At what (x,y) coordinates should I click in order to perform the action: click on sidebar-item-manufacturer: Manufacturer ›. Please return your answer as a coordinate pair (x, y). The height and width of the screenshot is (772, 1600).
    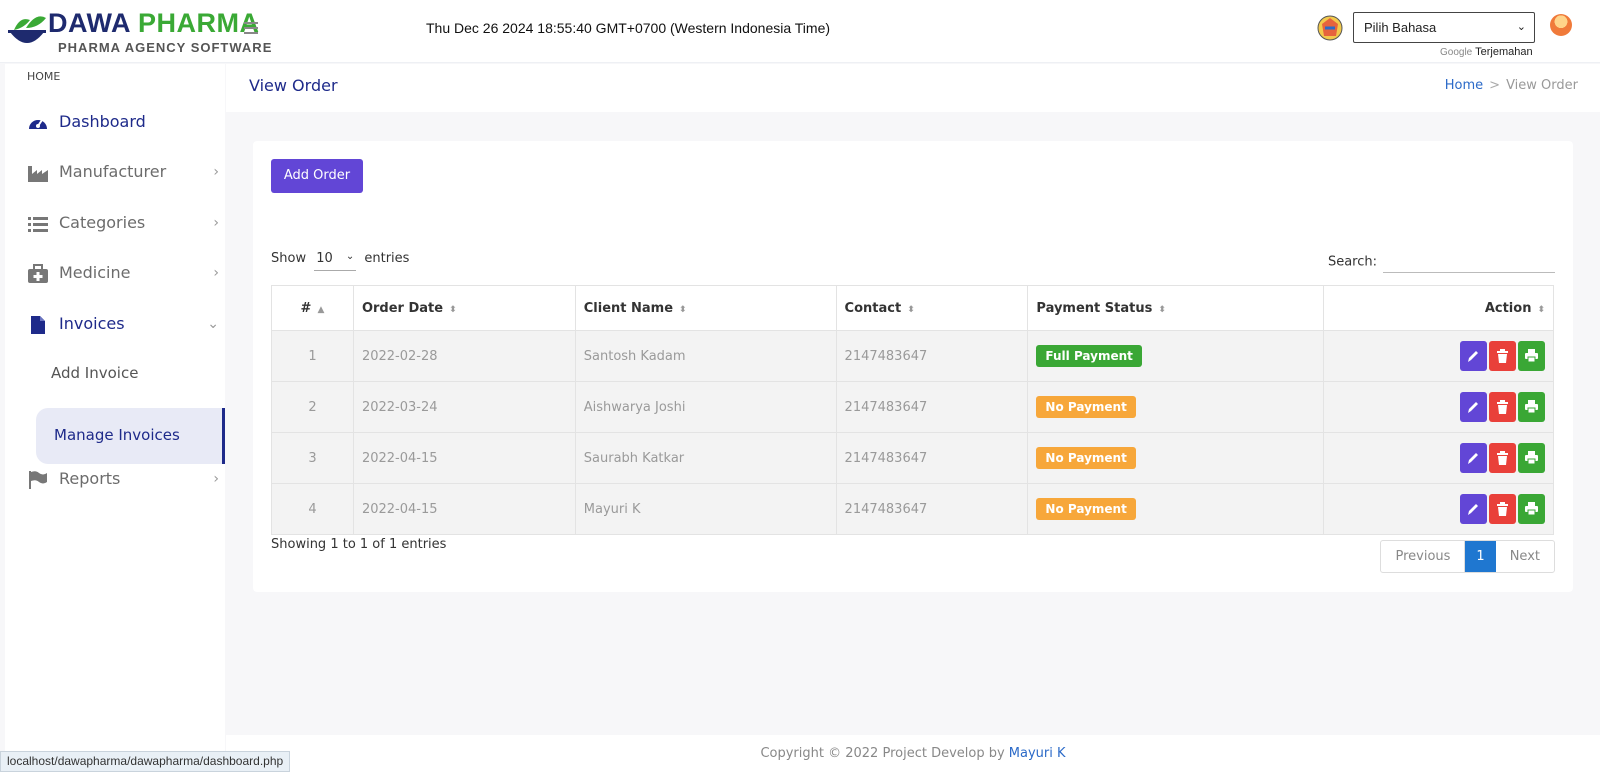
    Looking at the image, I should click on (125, 174).